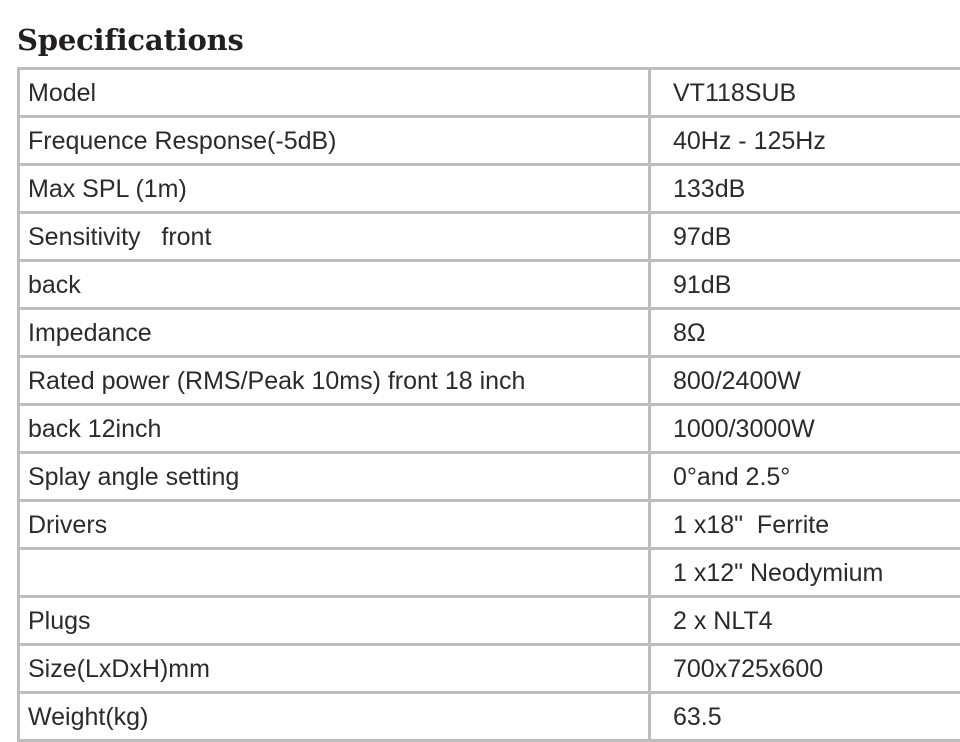  I want to click on spec-value-cell: 800/2400W, so click(805, 381).